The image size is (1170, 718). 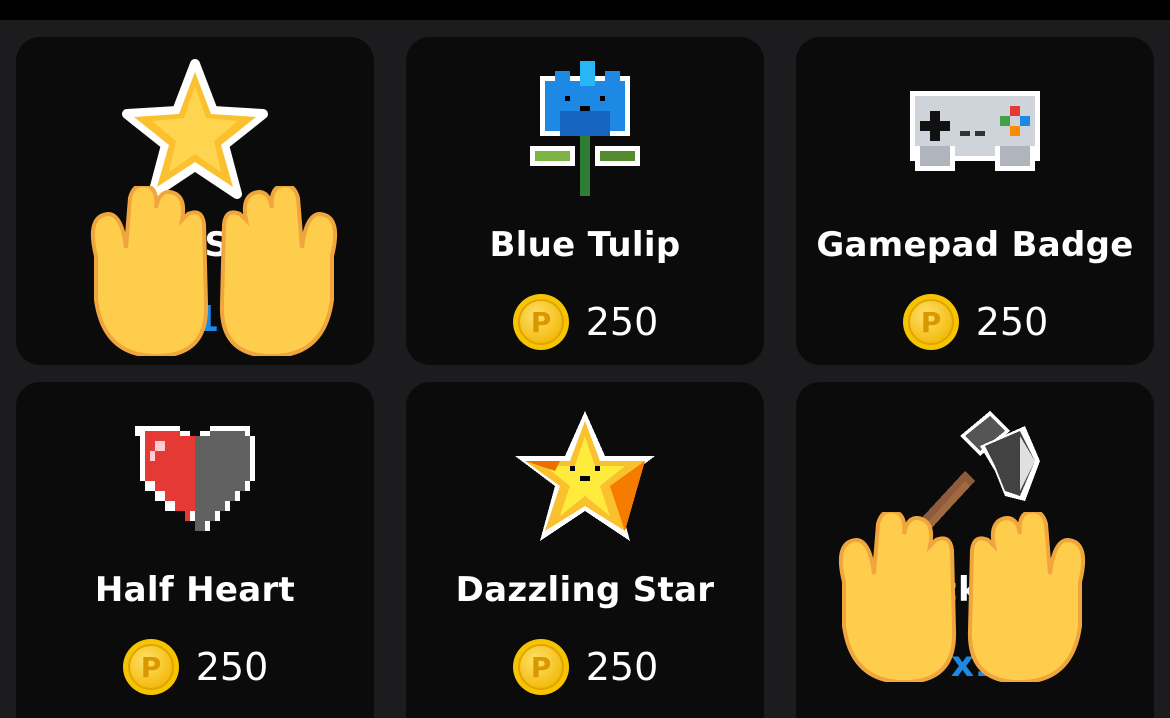 I want to click on shop-item-card: Pickaxe x1, so click(x=975, y=550).